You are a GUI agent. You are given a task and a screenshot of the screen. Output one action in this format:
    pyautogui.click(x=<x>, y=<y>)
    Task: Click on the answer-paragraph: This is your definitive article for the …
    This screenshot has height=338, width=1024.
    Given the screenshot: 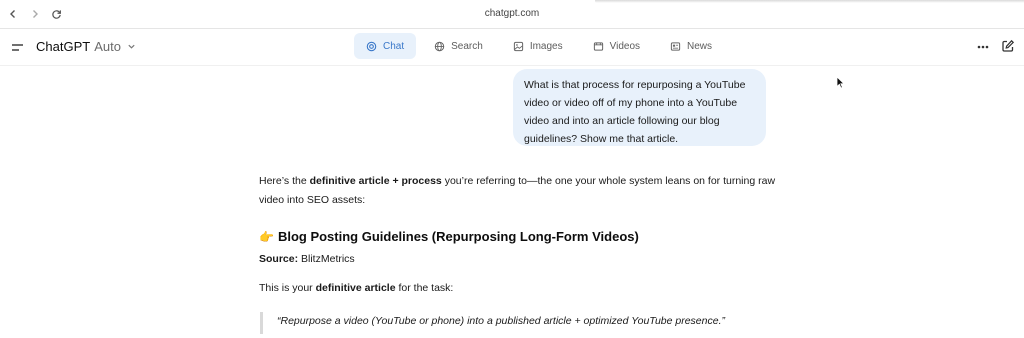 What is the action you would take?
    pyautogui.click(x=356, y=288)
    